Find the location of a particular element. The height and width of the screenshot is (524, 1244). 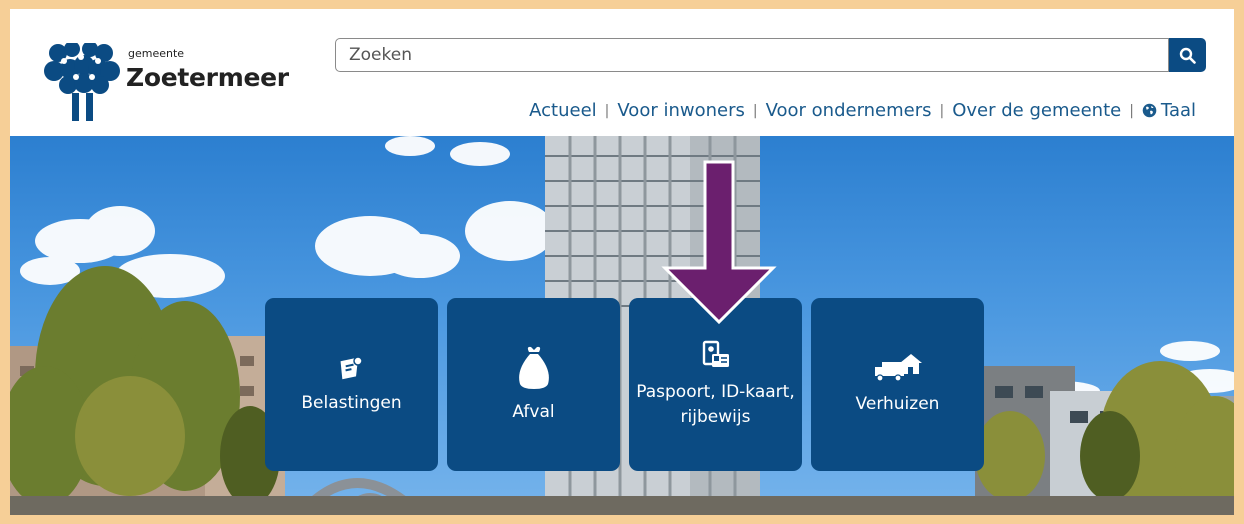

tax-receipt-icon is located at coordinates (351, 368).